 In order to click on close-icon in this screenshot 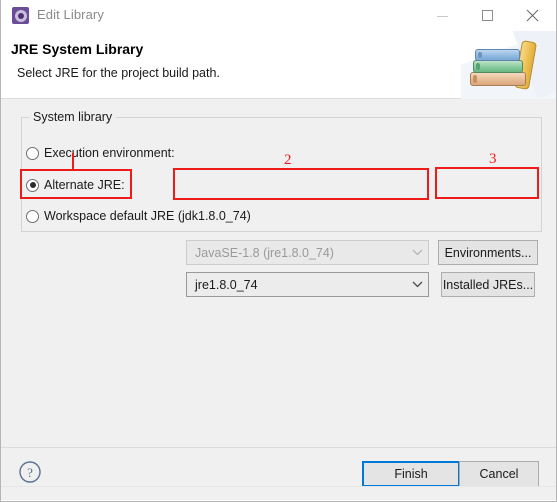, I will do `click(532, 15)`.